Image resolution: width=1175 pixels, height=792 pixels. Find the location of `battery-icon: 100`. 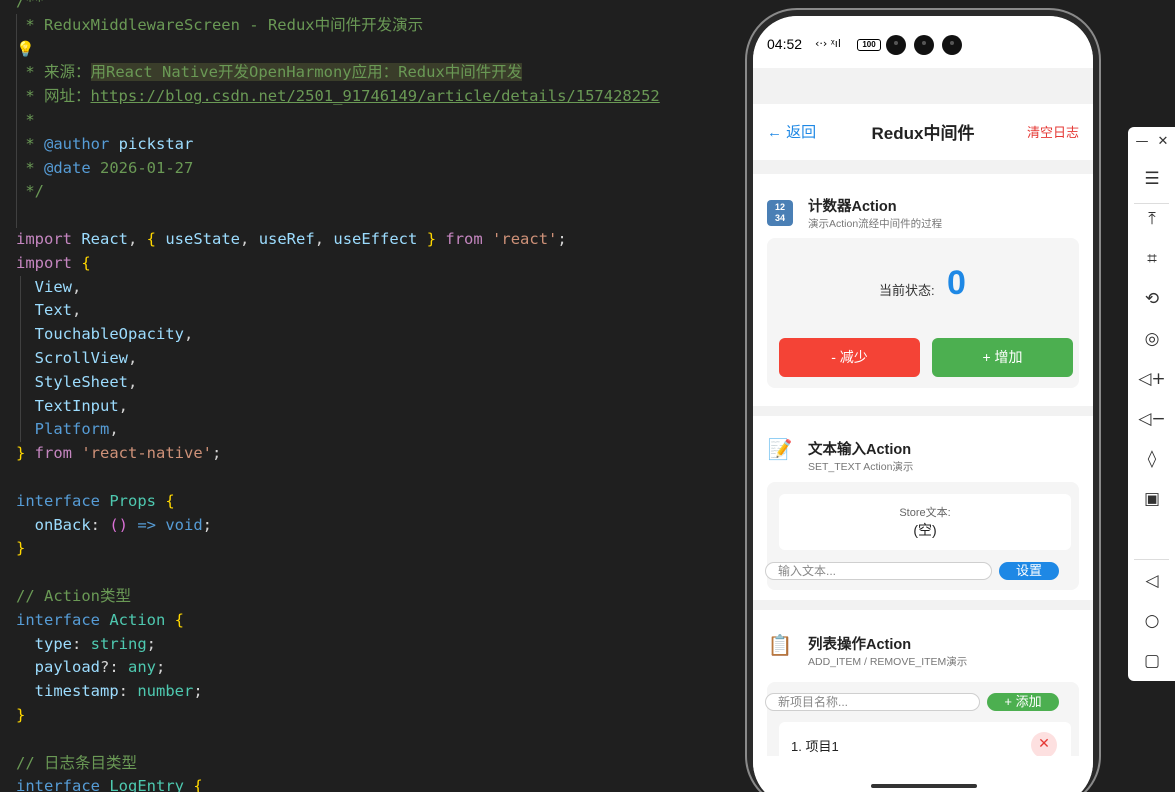

battery-icon: 100 is located at coordinates (869, 45).